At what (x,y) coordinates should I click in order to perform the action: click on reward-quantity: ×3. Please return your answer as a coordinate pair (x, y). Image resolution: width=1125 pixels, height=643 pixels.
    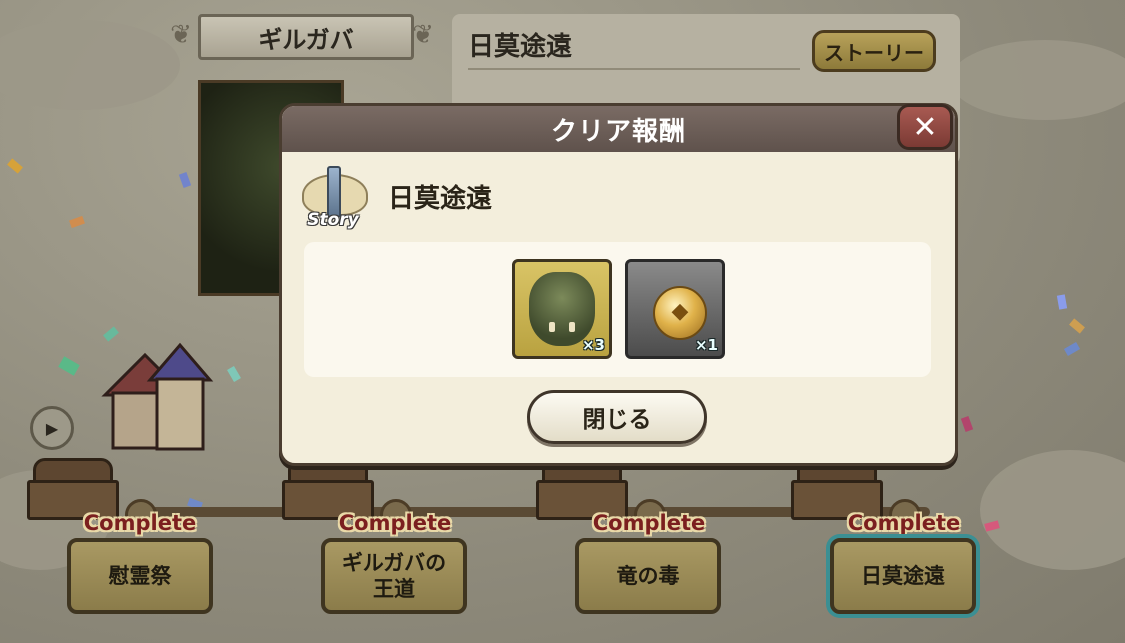
    Looking at the image, I should click on (593, 345).